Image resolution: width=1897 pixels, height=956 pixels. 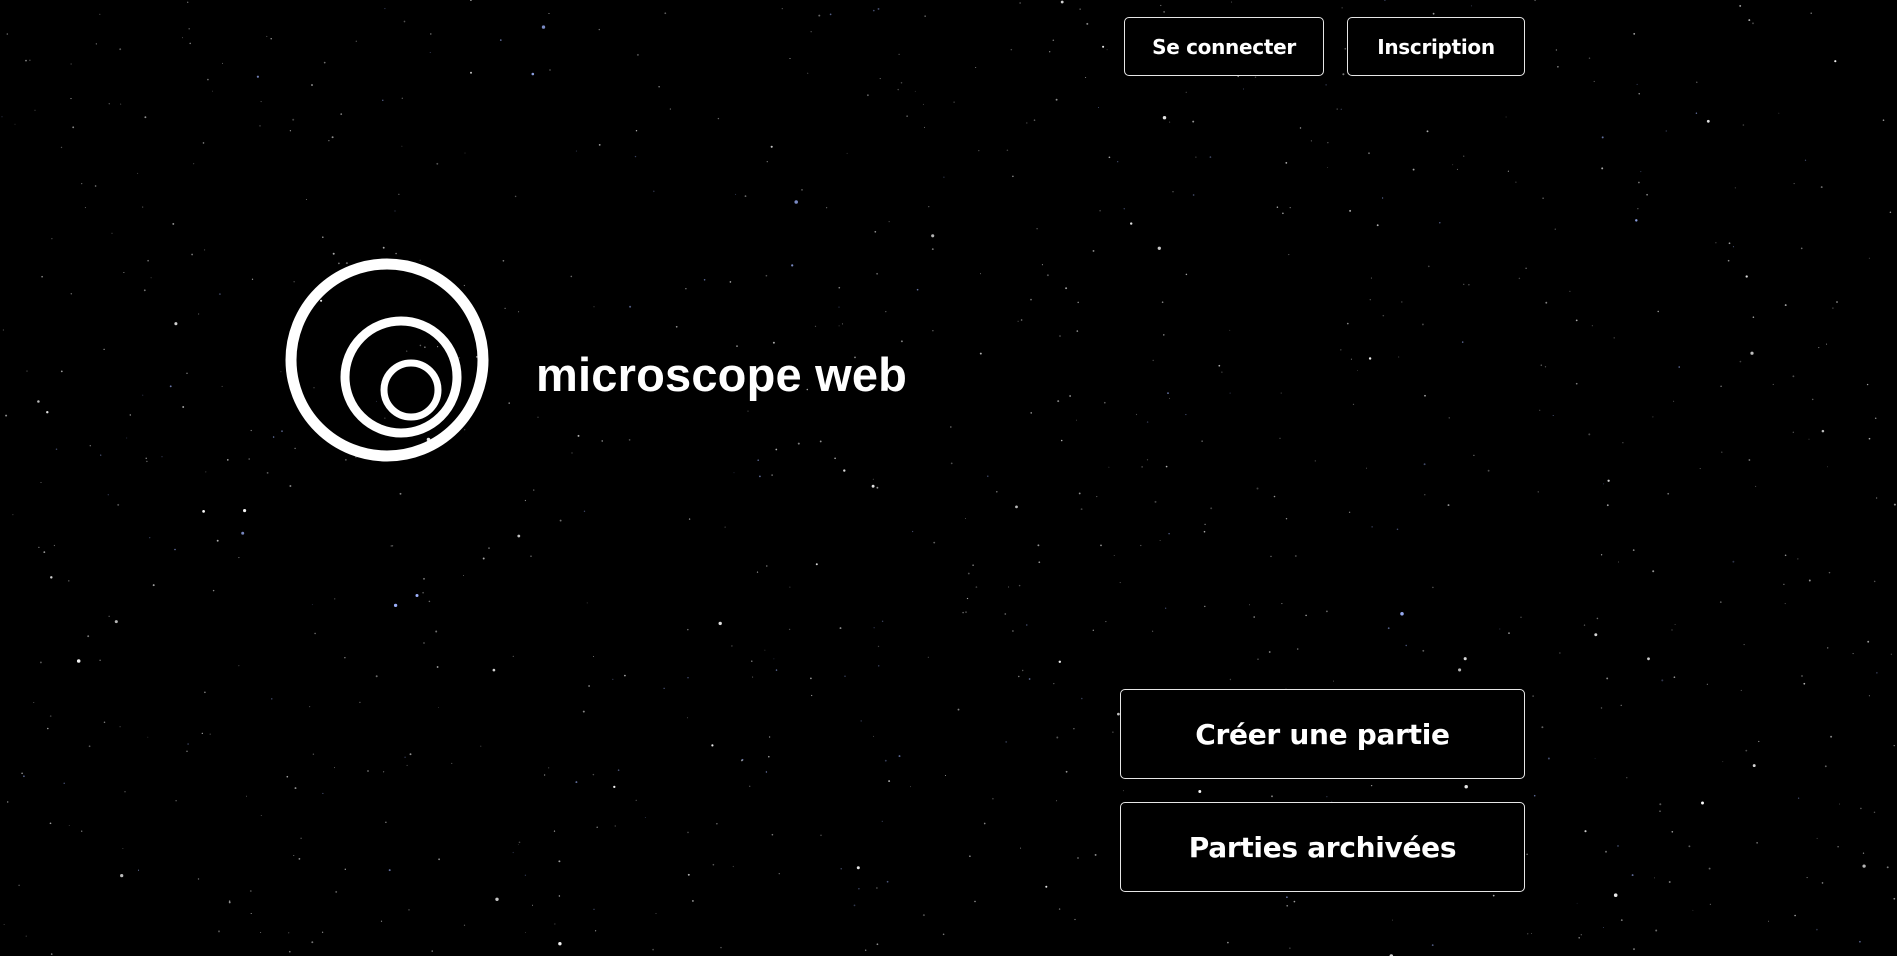 What do you see at coordinates (1436, 46) in the screenshot?
I see `signup-button: Inscription` at bounding box center [1436, 46].